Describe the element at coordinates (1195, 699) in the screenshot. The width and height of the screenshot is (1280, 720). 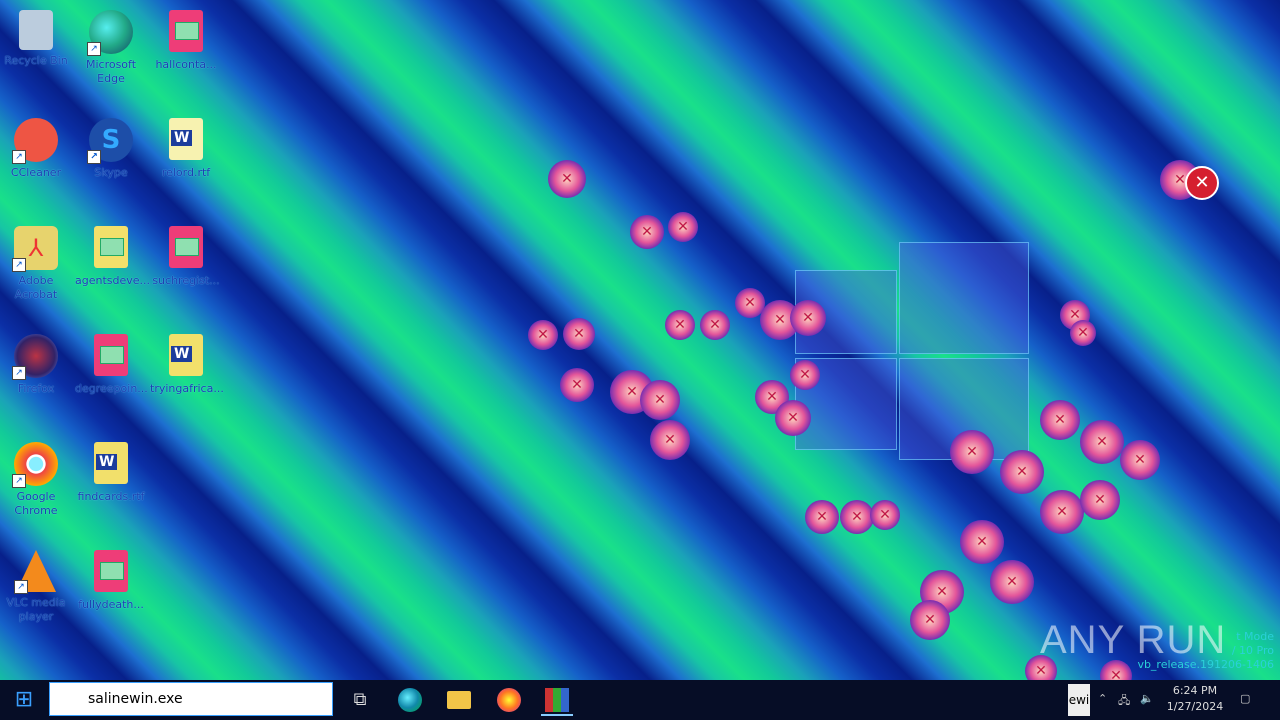
I see `taskbar-clock: 6:24 PM 1/27/2024` at that location.